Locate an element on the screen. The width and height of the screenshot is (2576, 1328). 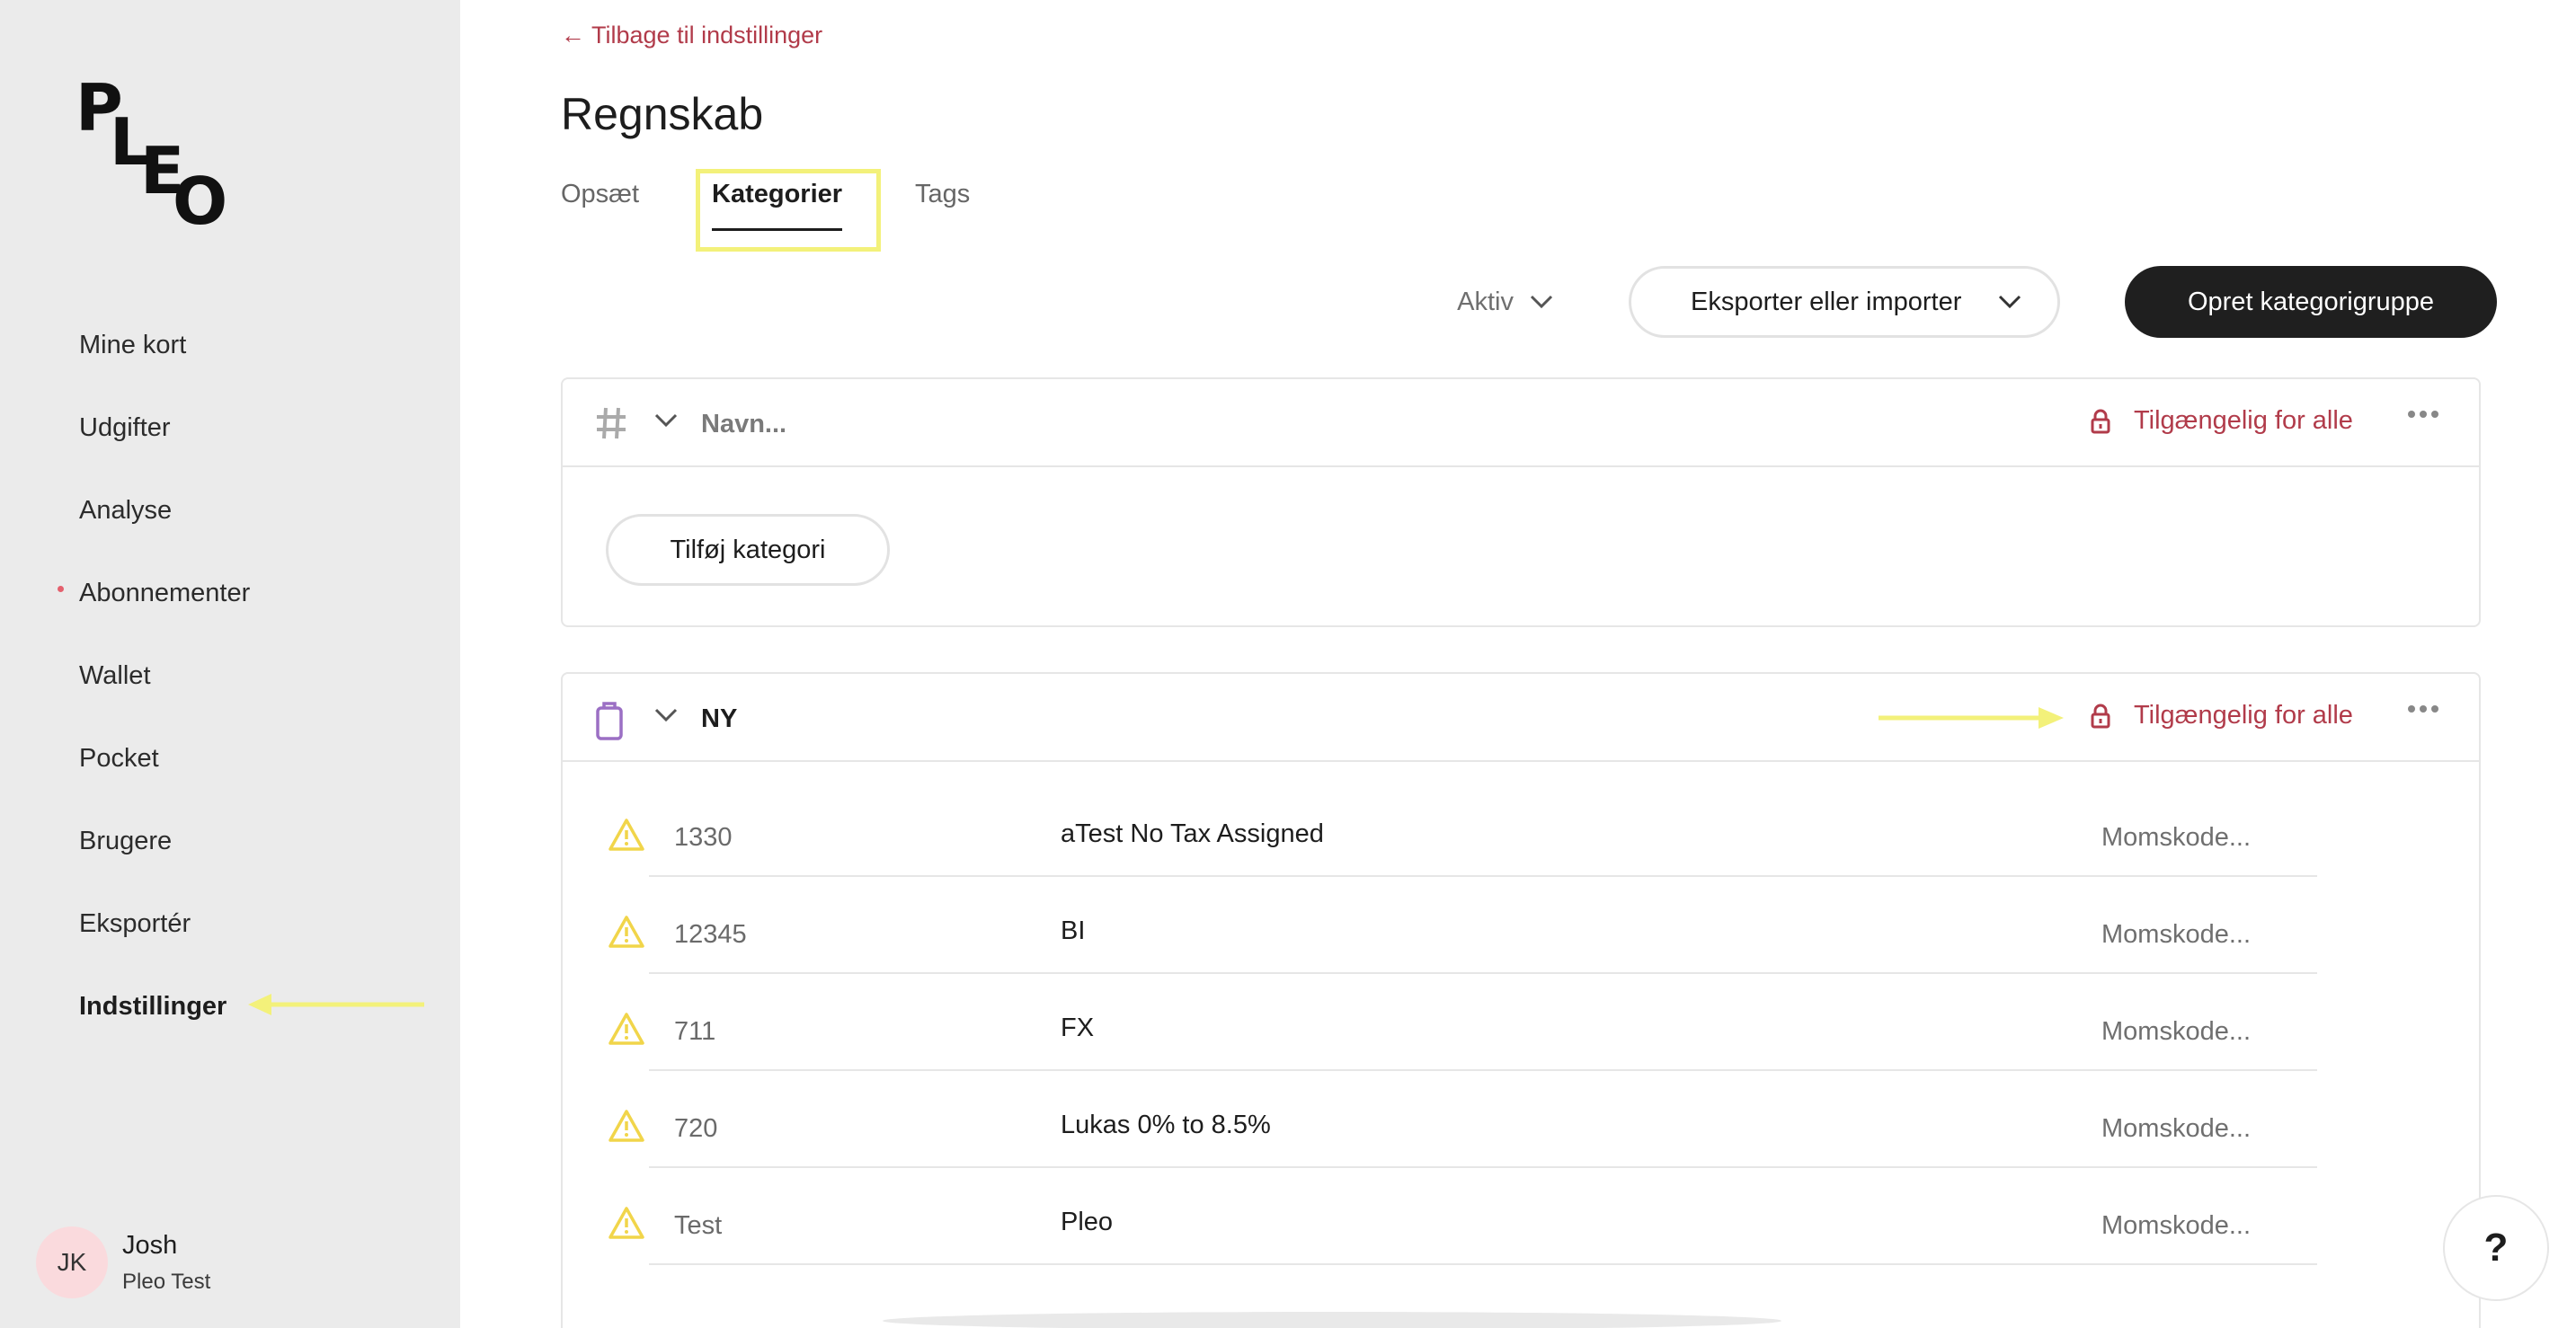
tab-tags: Tags is located at coordinates (942, 194).